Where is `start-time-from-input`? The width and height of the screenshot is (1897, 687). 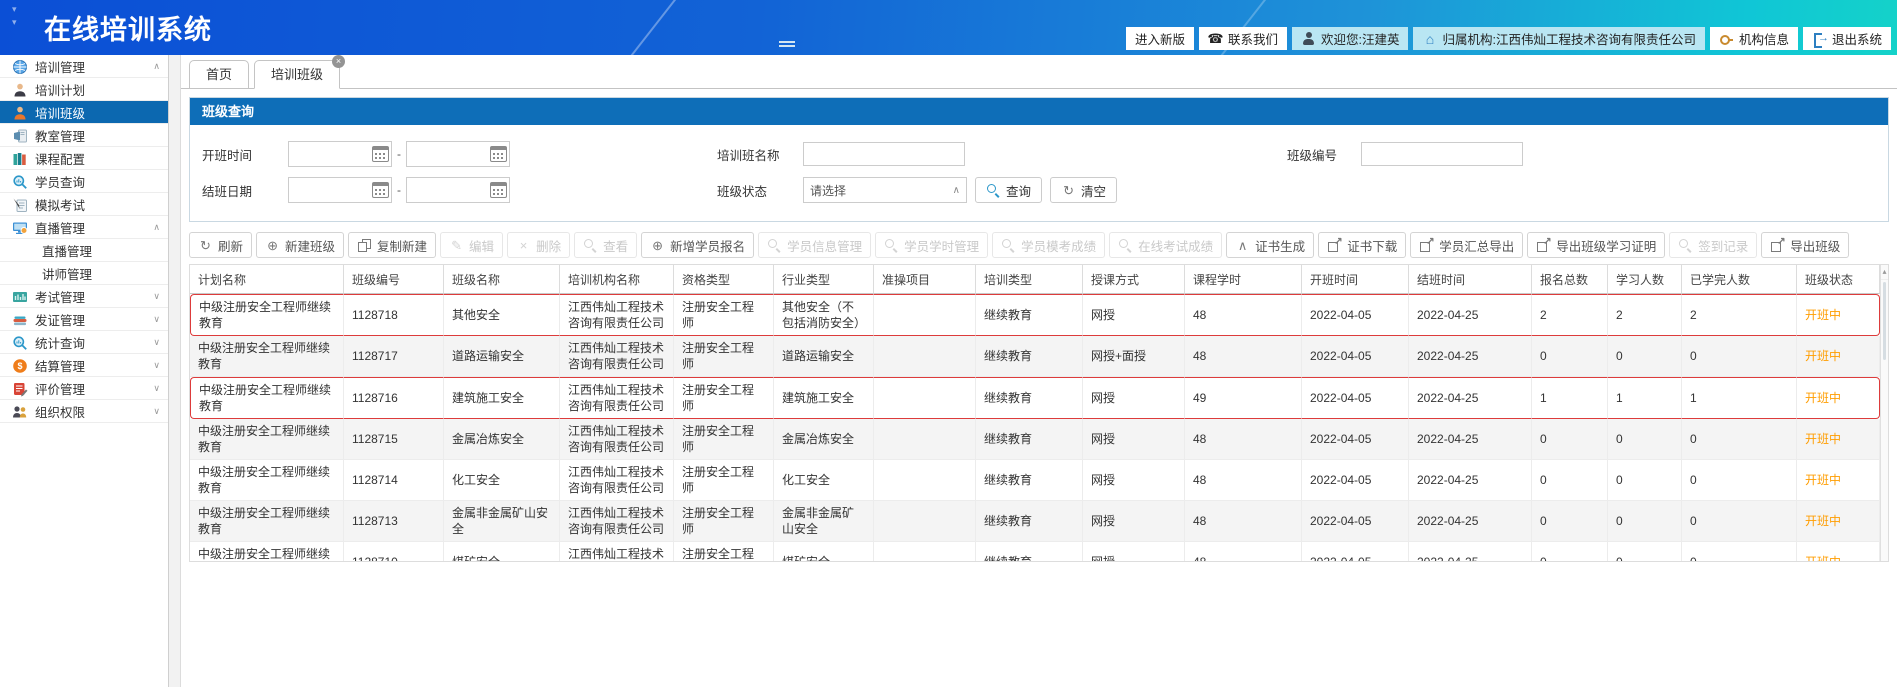
start-time-from-input is located at coordinates (329, 154).